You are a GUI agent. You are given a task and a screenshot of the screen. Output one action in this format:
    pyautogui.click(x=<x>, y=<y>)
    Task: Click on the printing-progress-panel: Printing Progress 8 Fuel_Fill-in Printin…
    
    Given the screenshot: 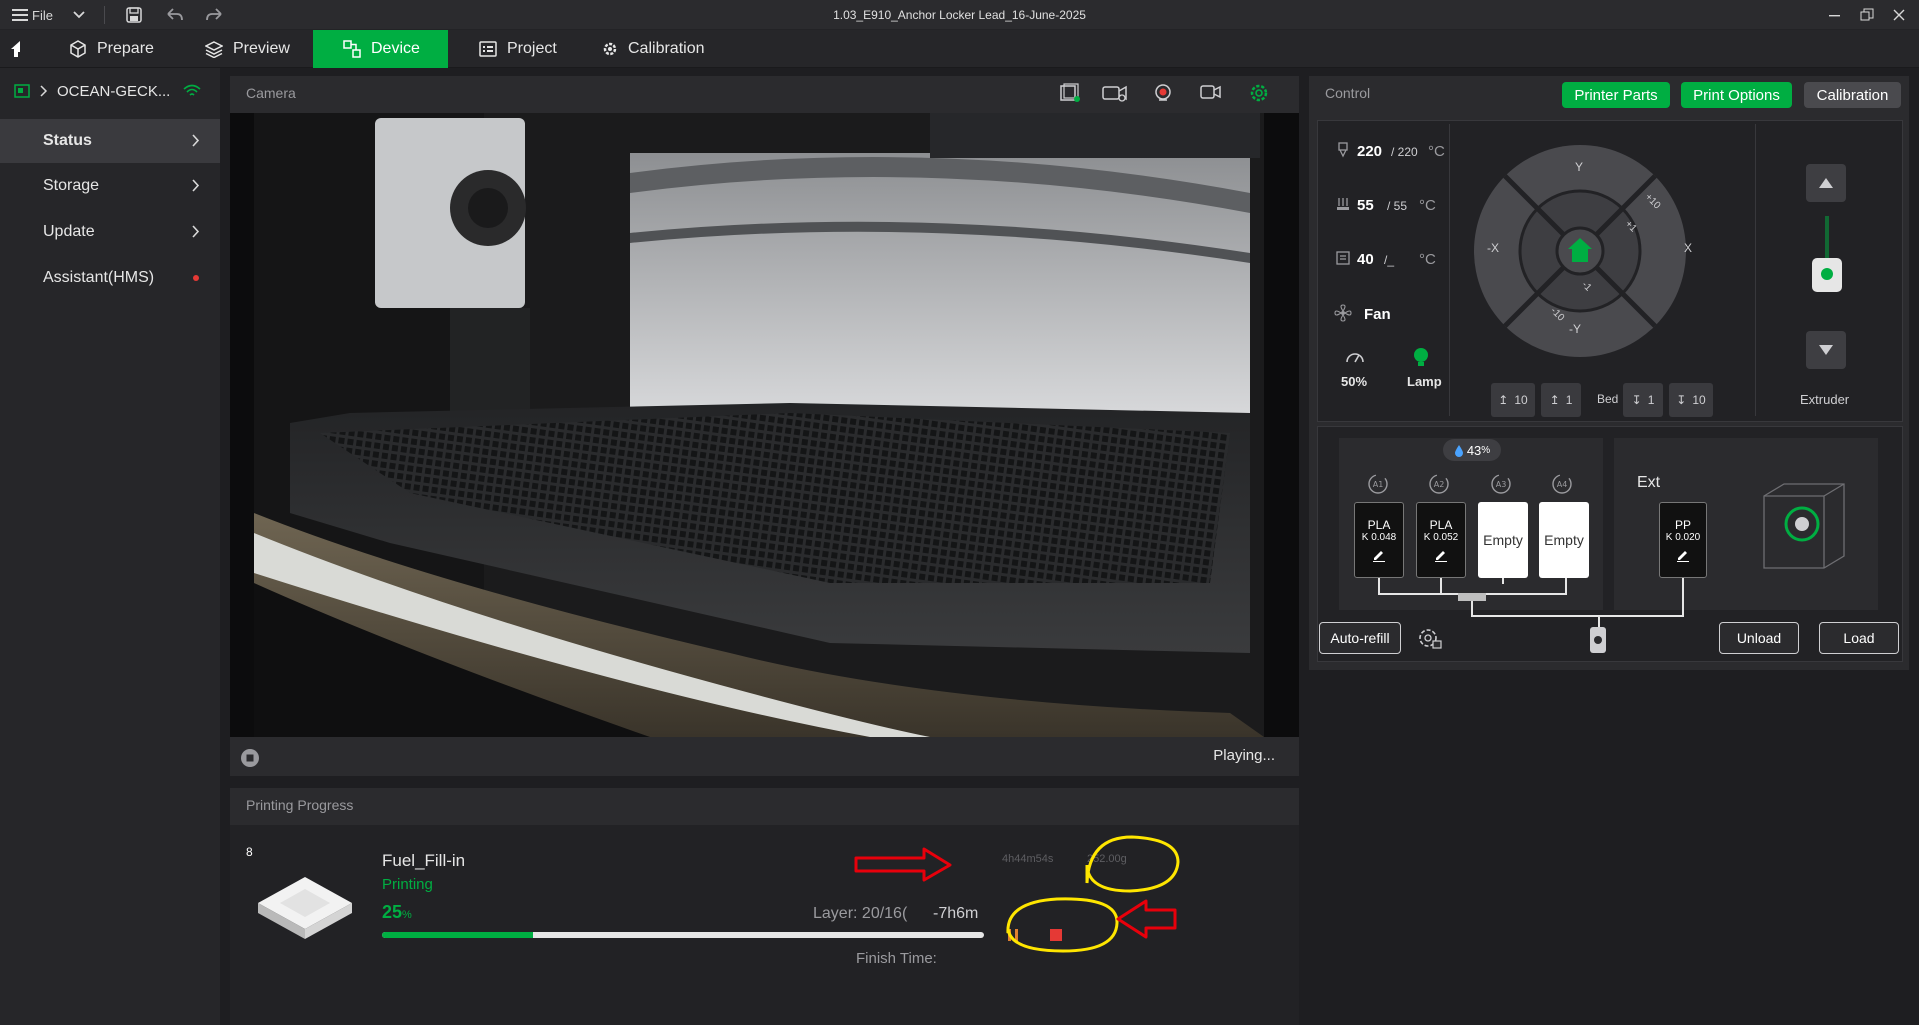 What is the action you would take?
    pyautogui.click(x=764, y=906)
    